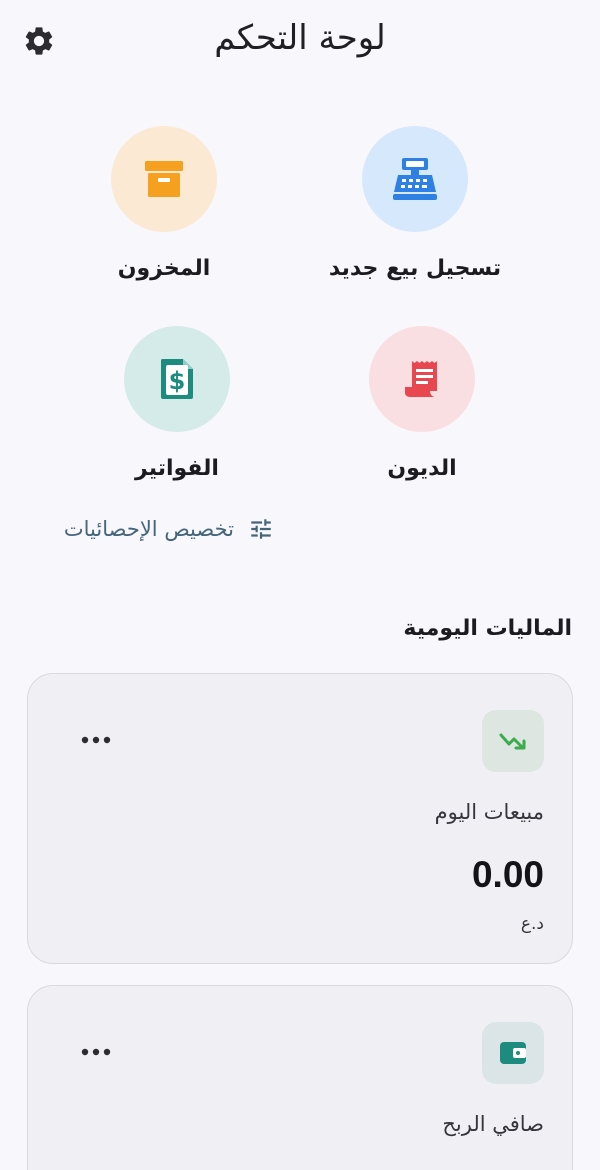 Image resolution: width=600 pixels, height=1170 pixels. I want to click on today-sales-label: مبيعات اليوم, so click(489, 812).